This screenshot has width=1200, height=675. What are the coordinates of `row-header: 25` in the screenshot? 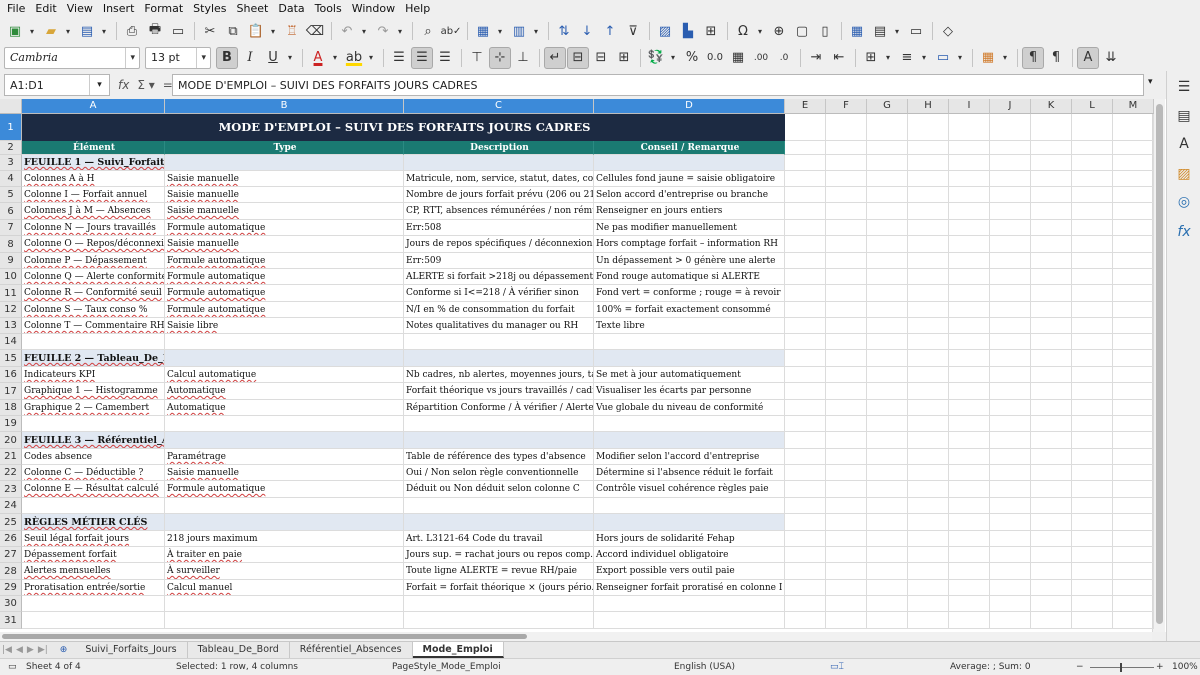 It's located at (11, 522).